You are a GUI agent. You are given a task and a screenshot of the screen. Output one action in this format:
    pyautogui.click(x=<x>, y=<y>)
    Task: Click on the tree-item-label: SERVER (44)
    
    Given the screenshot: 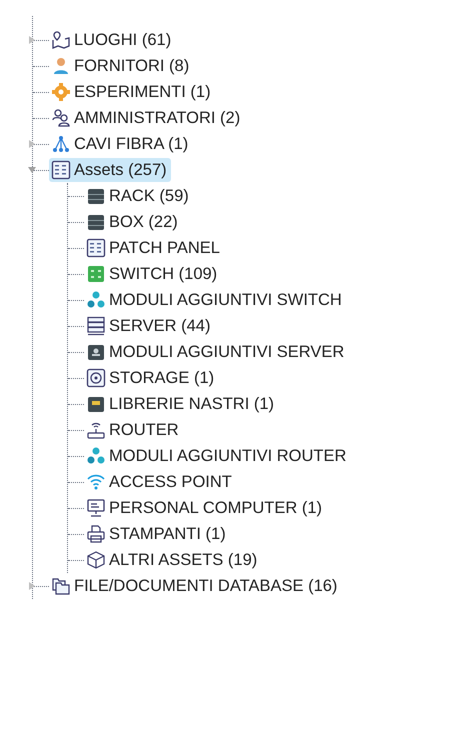 What is the action you would take?
    pyautogui.click(x=159, y=326)
    